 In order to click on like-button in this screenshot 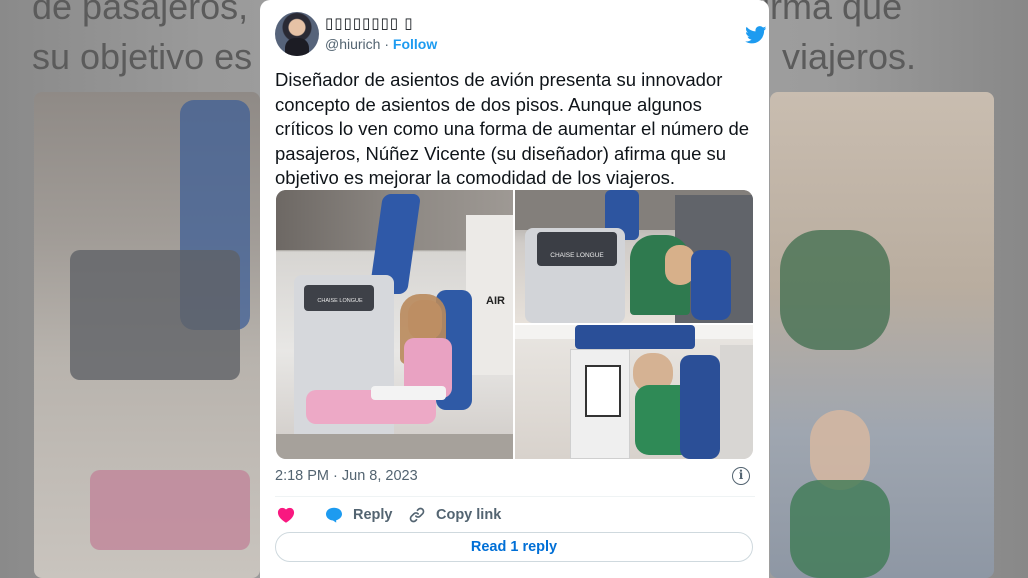, I will do `click(291, 515)`.